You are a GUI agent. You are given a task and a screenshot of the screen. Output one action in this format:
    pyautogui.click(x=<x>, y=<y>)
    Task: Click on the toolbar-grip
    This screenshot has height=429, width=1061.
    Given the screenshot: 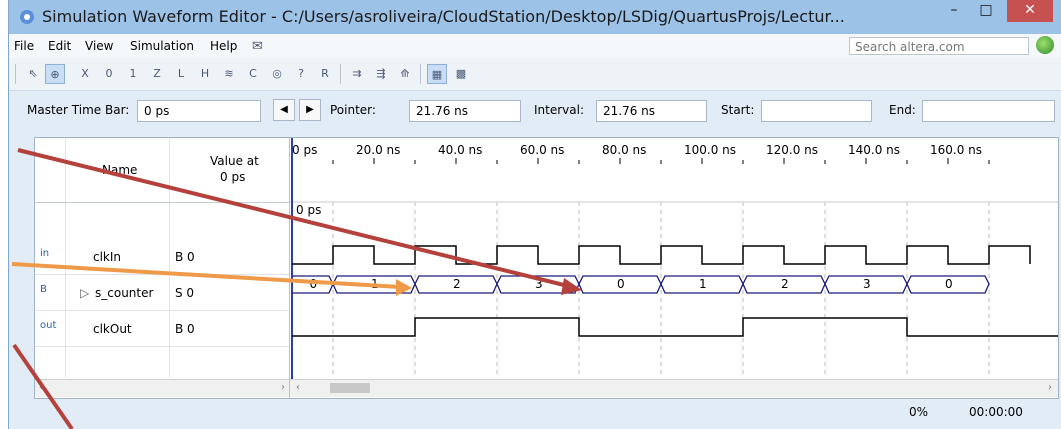 What is the action you would take?
    pyautogui.click(x=15, y=74)
    